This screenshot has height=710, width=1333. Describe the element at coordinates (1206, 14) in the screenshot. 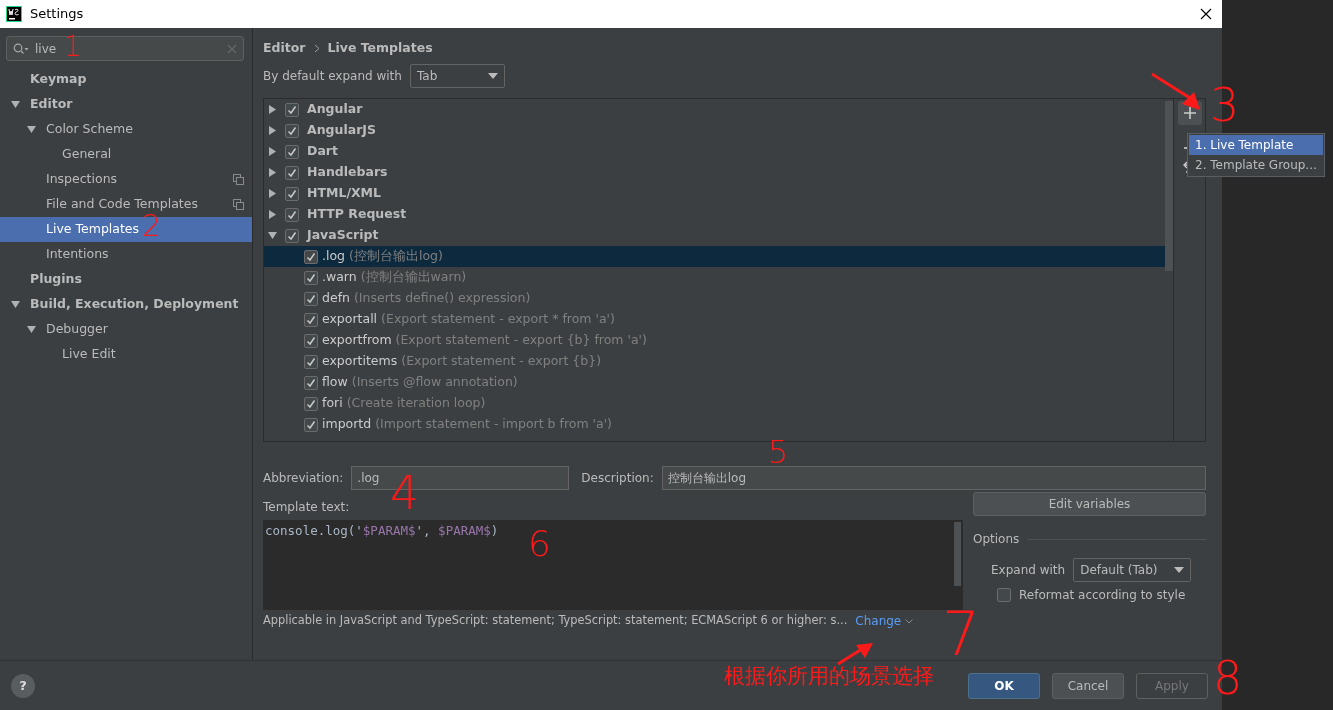

I see `close-icon` at that location.